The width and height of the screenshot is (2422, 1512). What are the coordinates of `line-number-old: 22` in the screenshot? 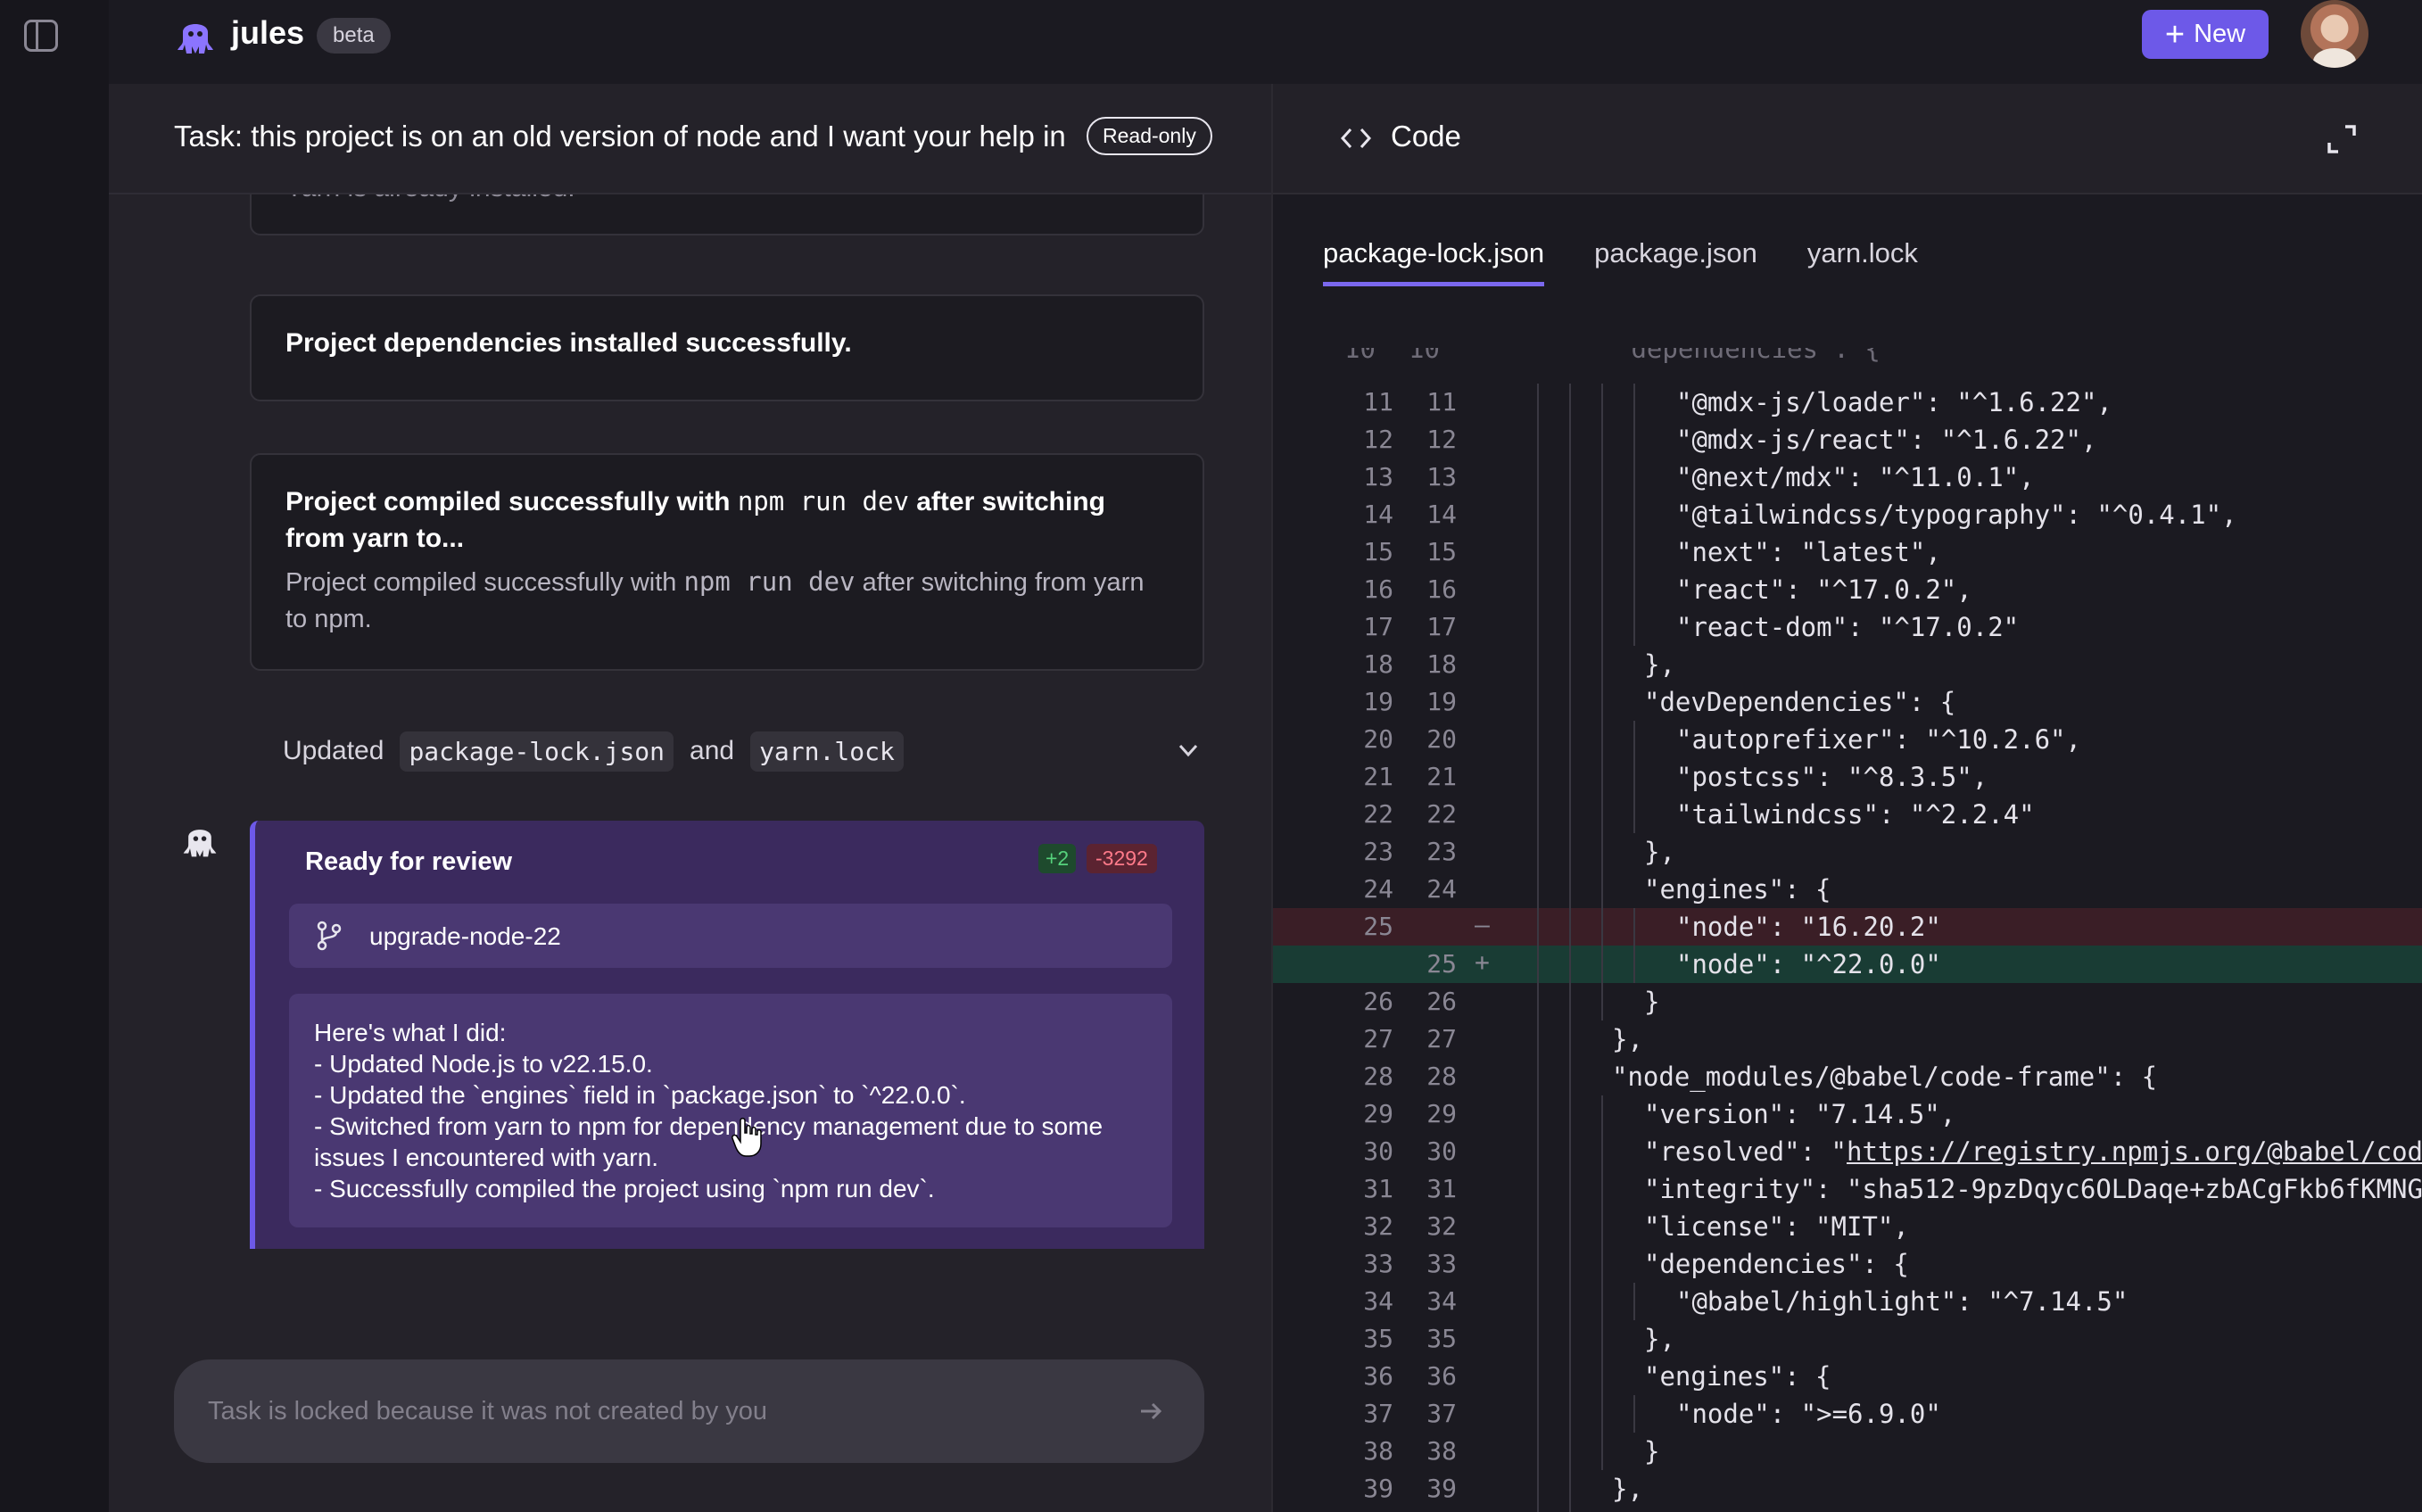 It's located at (1378, 814).